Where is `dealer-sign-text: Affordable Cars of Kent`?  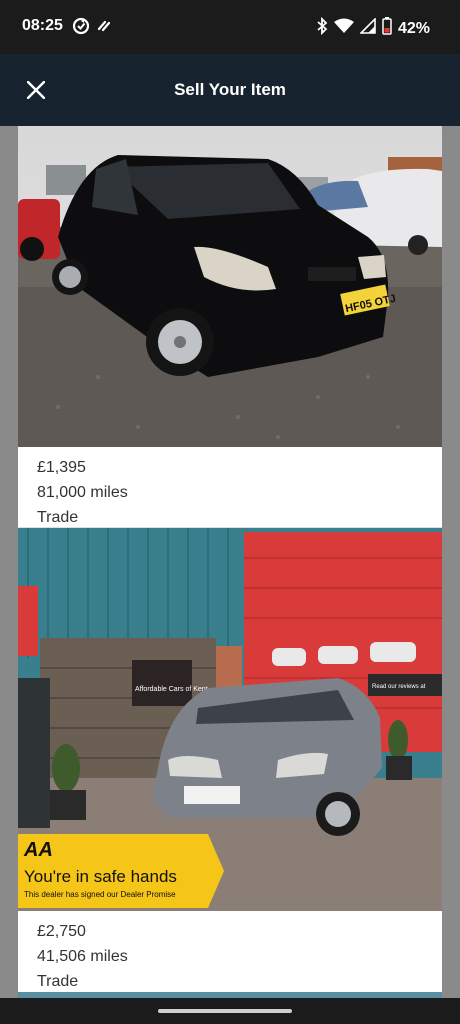 dealer-sign-text: Affordable Cars of Kent is located at coordinates (171, 689).